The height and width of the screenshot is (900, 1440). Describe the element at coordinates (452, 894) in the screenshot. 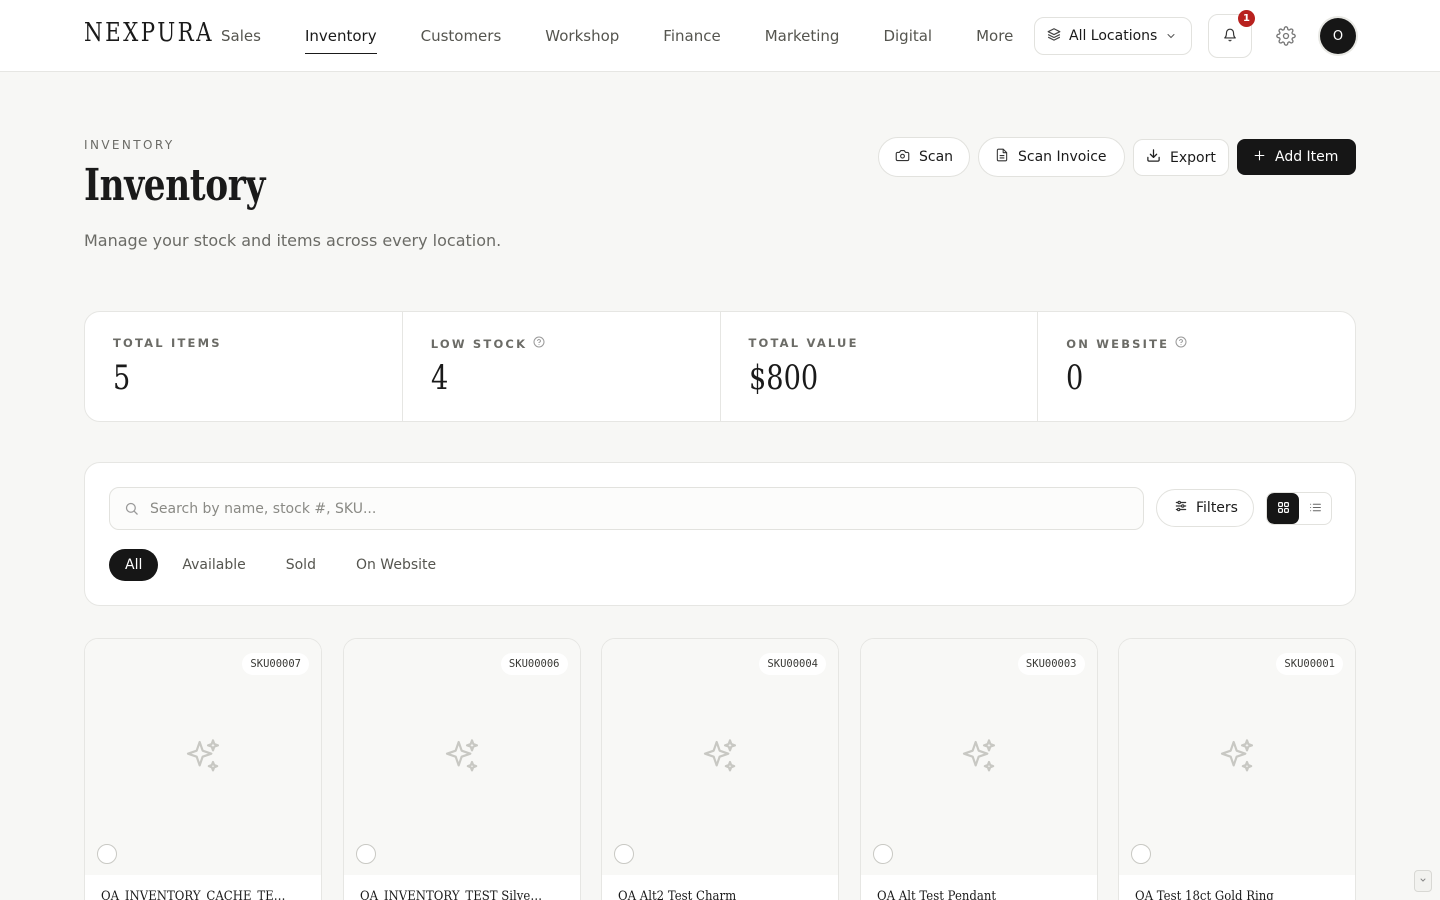

I see `item-name: QA_INVENTORY_TEST Silver Bangle` at that location.